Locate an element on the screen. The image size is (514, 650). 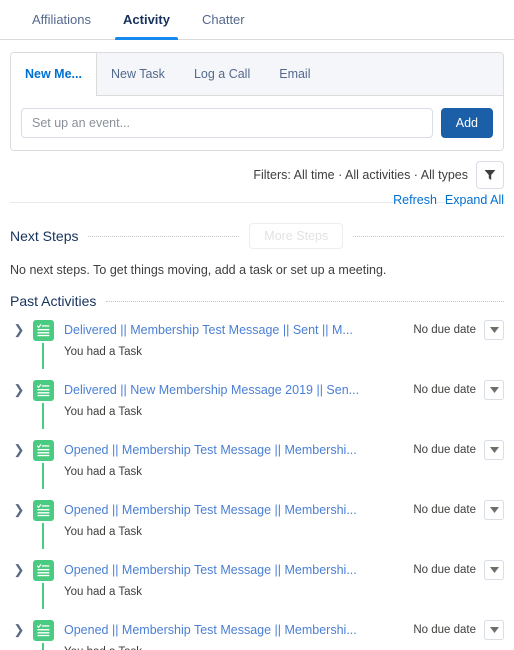
subtab-email: Email is located at coordinates (295, 74).